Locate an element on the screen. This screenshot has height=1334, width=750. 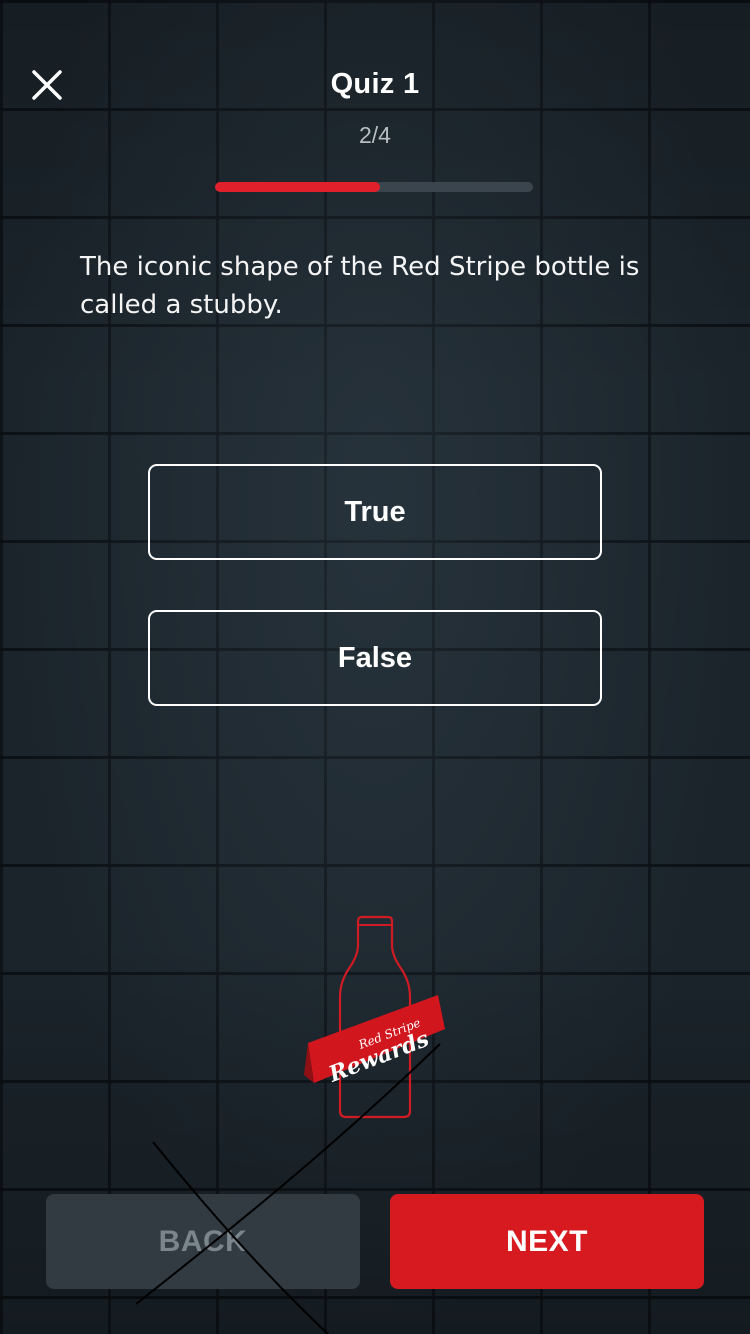
progress-bar is located at coordinates (374, 187).